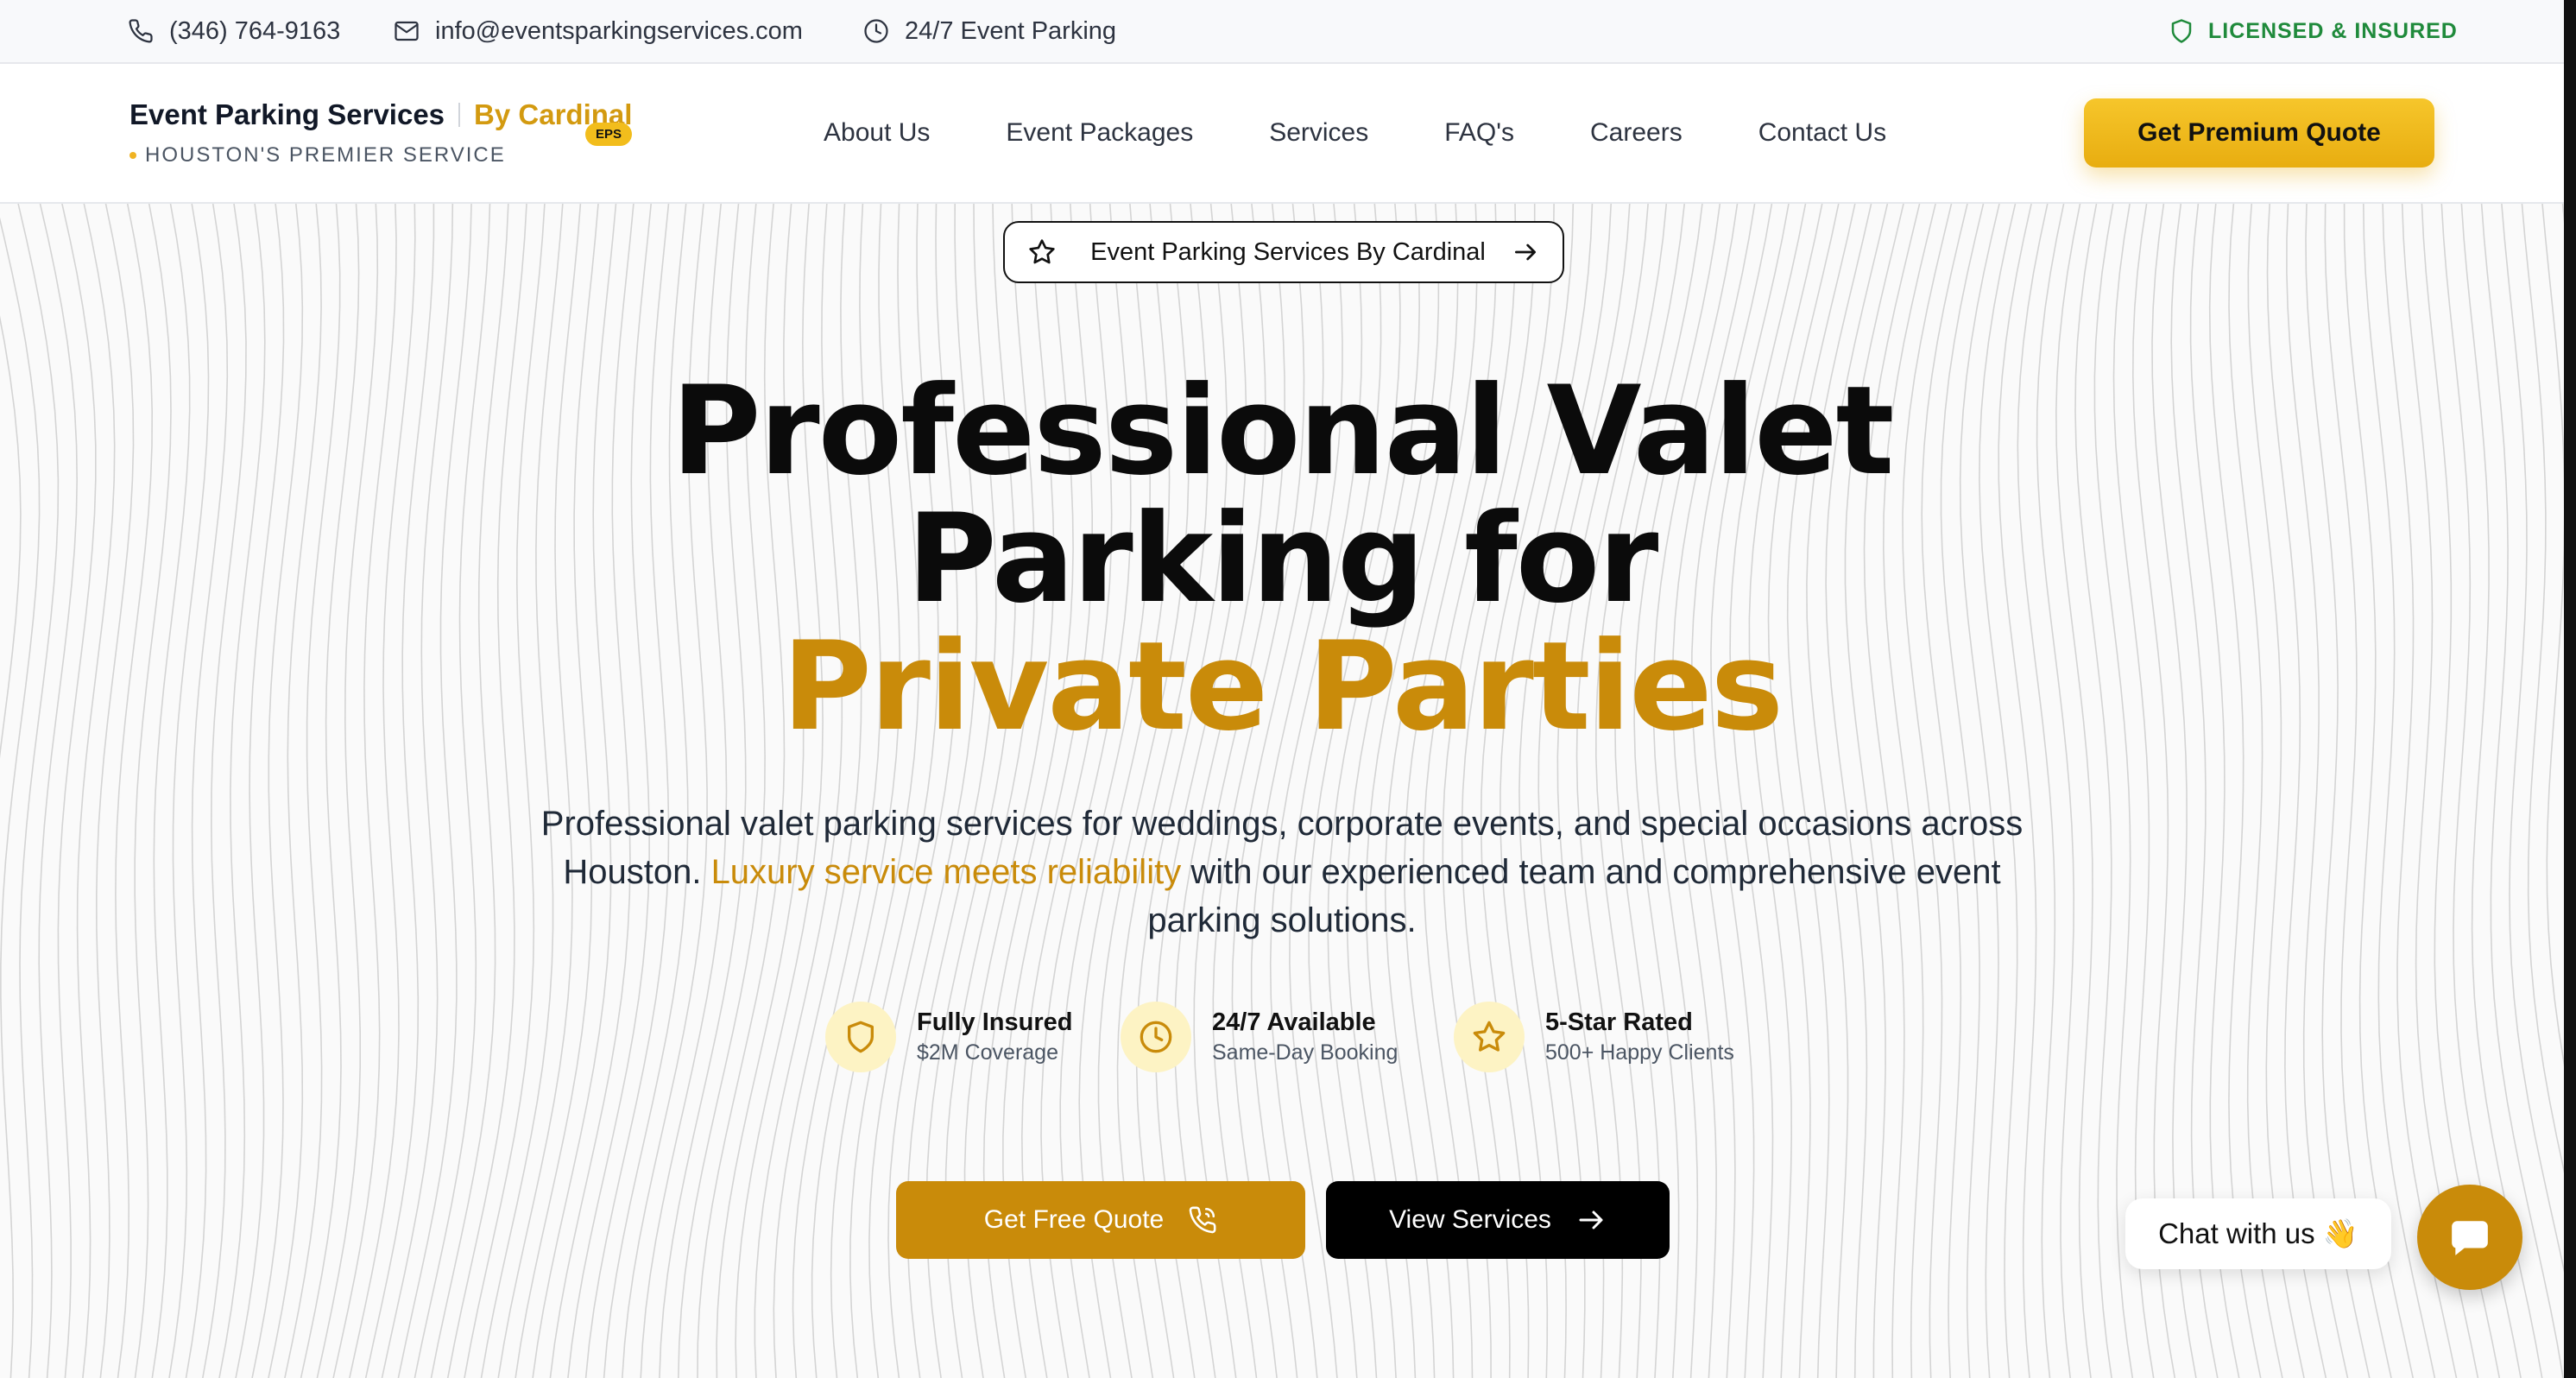 The image size is (2576, 1378). What do you see at coordinates (1305, 1052) in the screenshot?
I see `feature-subtitle: Same-Day Booking` at bounding box center [1305, 1052].